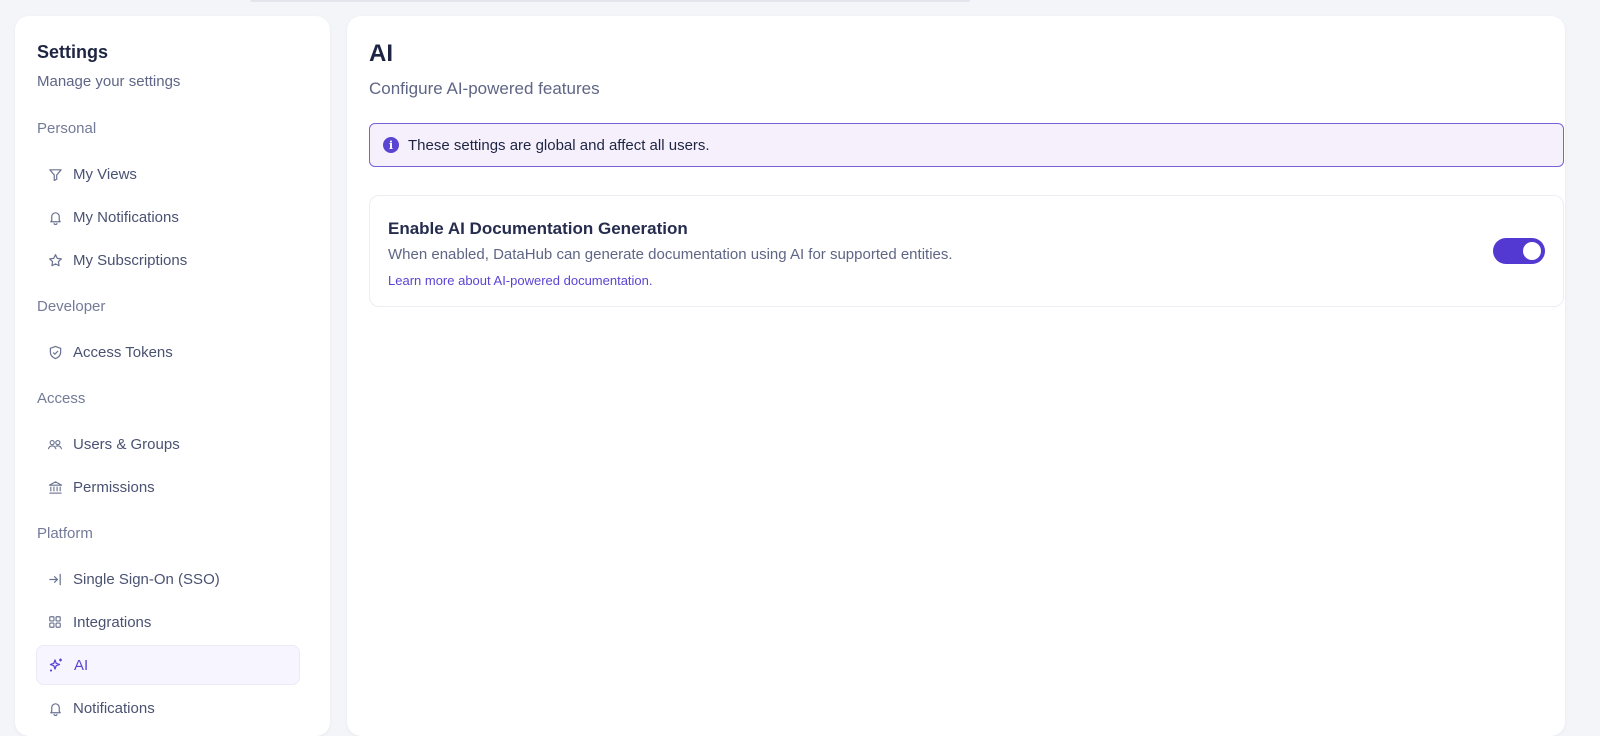 This screenshot has height=736, width=1600. I want to click on section-personal: Personal, so click(67, 128).